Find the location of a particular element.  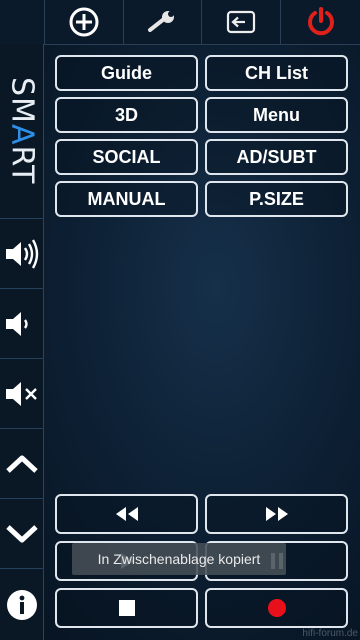

guide-button: Guide is located at coordinates (126, 73).